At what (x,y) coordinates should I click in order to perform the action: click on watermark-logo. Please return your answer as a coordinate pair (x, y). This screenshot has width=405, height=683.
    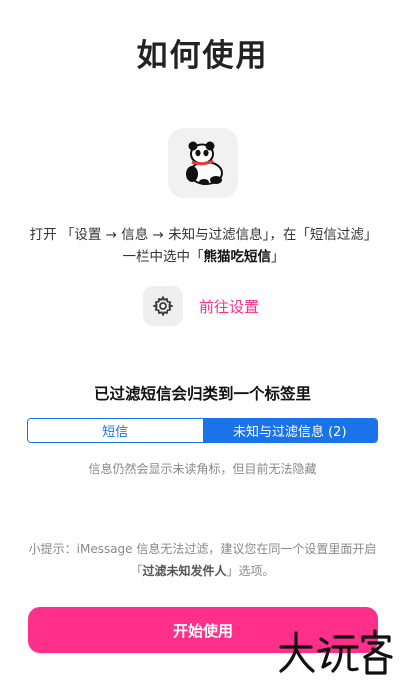
    Looking at the image, I should click on (336, 652).